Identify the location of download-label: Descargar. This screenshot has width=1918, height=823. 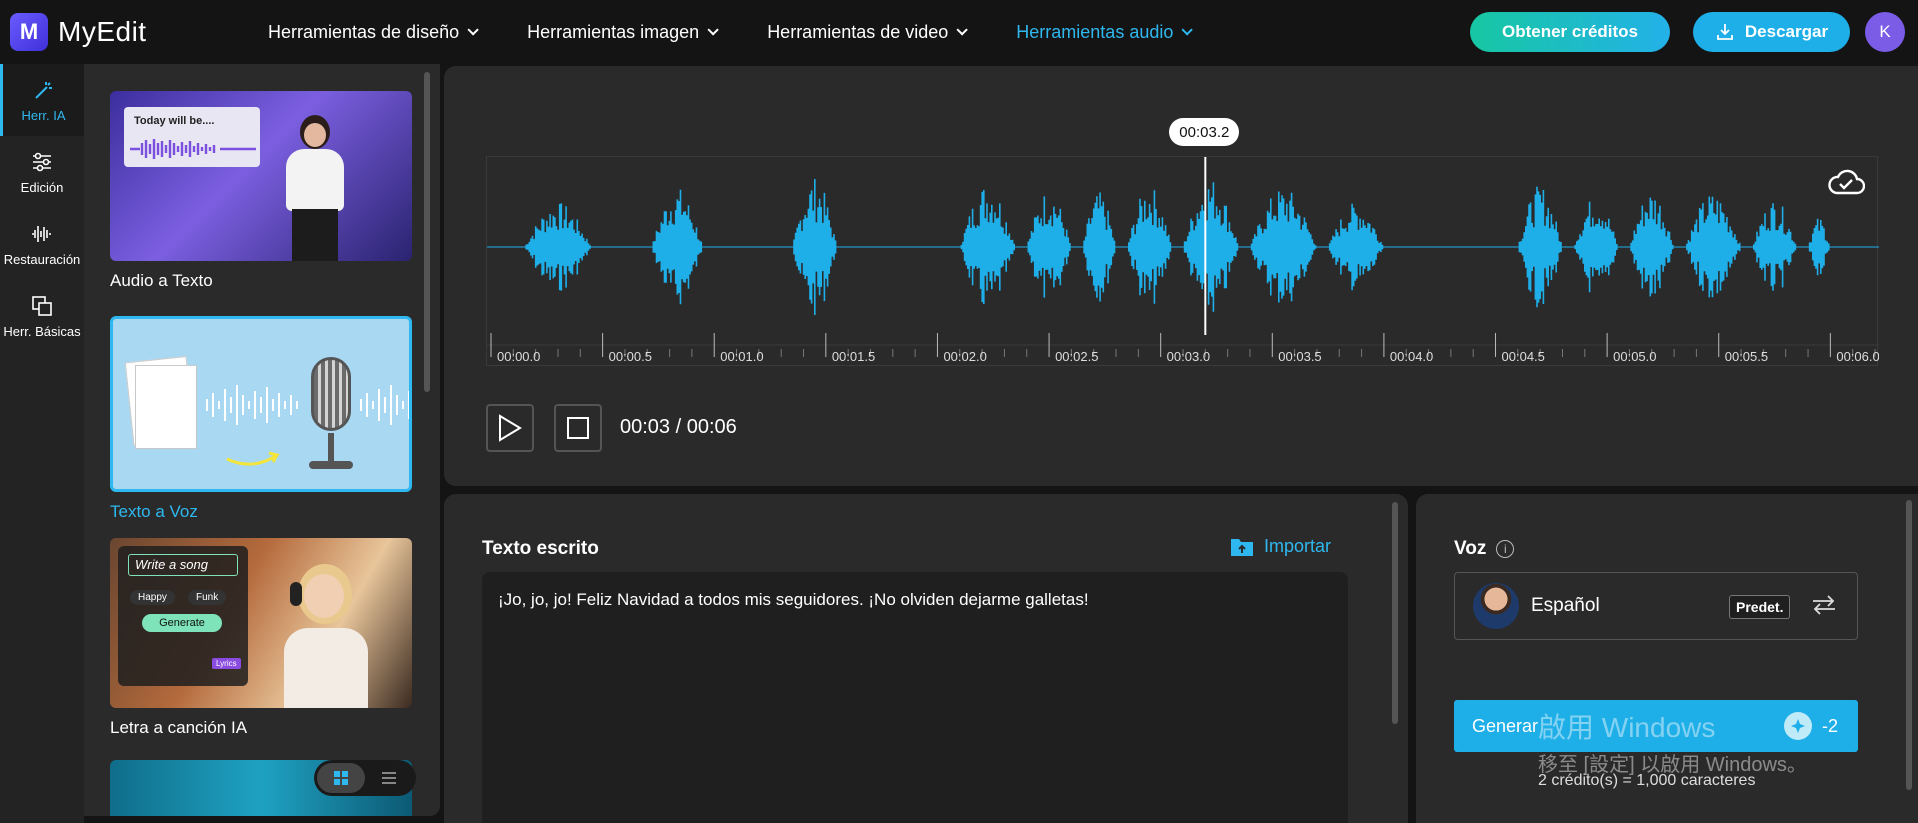
(1786, 31).